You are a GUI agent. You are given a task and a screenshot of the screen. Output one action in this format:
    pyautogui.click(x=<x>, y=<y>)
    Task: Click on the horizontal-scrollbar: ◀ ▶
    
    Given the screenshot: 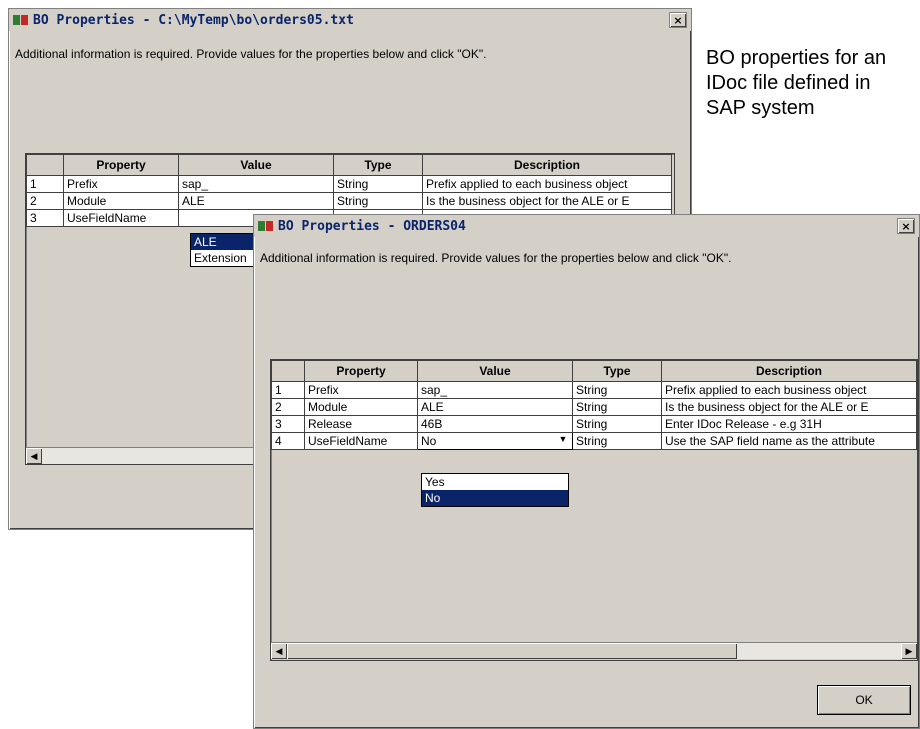 What is the action you would take?
    pyautogui.click(x=594, y=650)
    